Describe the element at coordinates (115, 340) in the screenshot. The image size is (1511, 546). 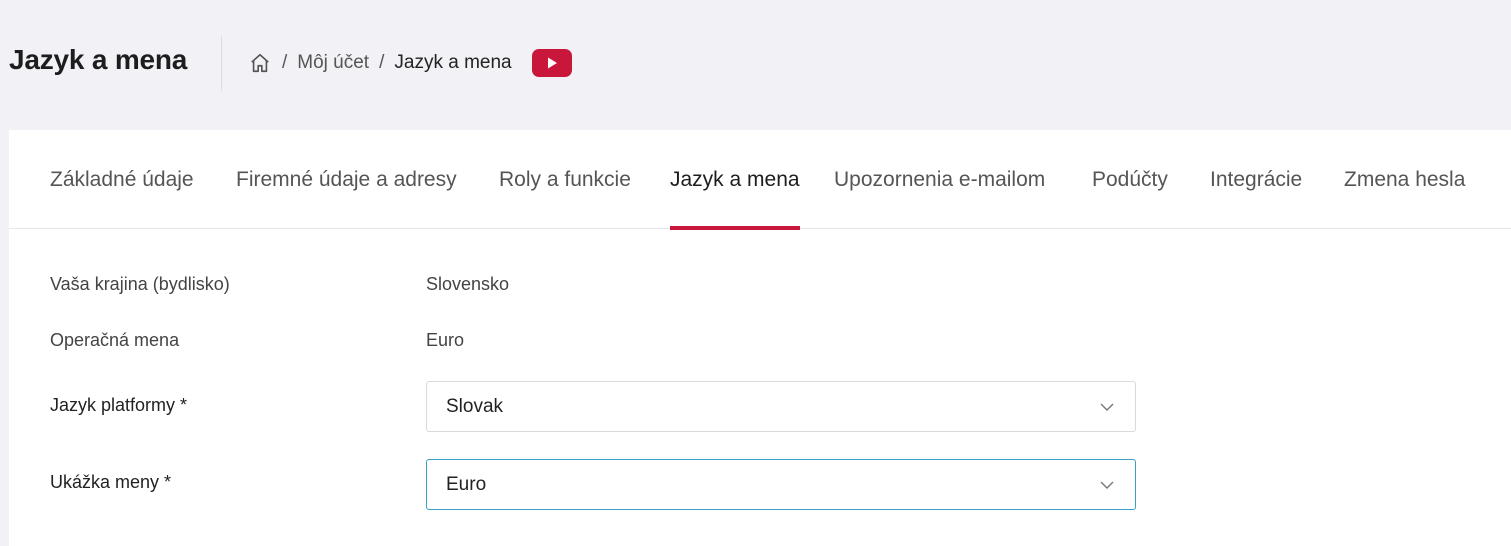
I see `currency-label: Operačná mena` at that location.